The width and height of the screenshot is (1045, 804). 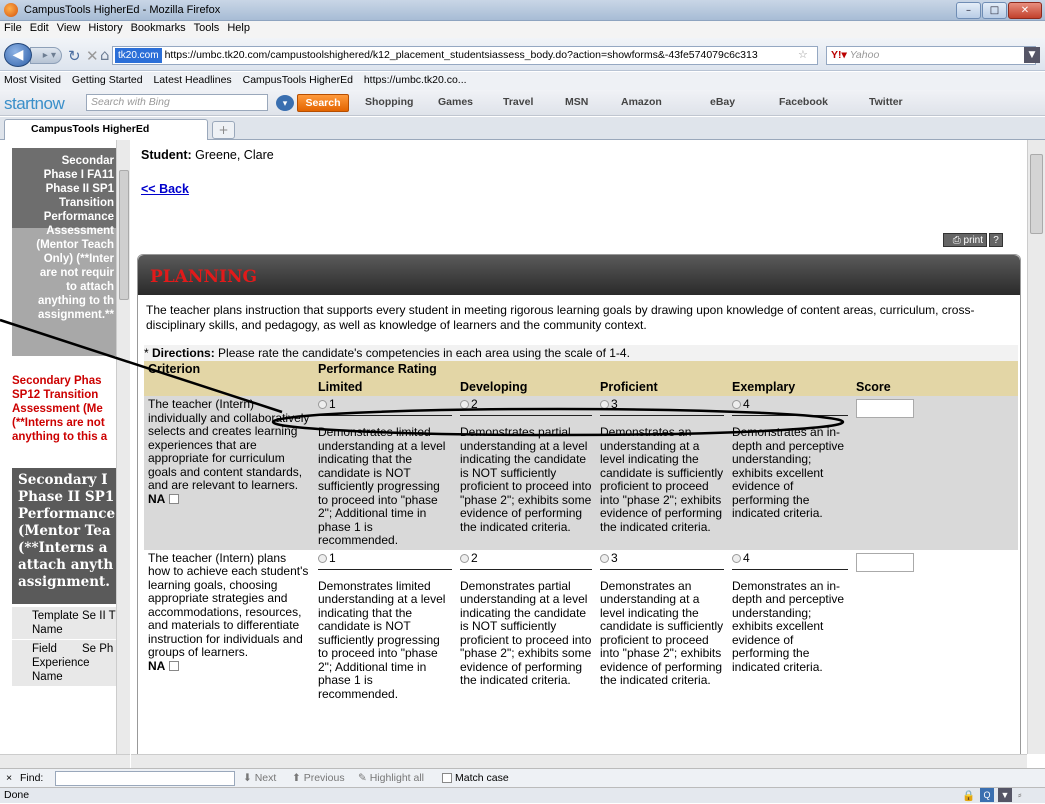 I want to click on search-button: Search, so click(x=323, y=103).